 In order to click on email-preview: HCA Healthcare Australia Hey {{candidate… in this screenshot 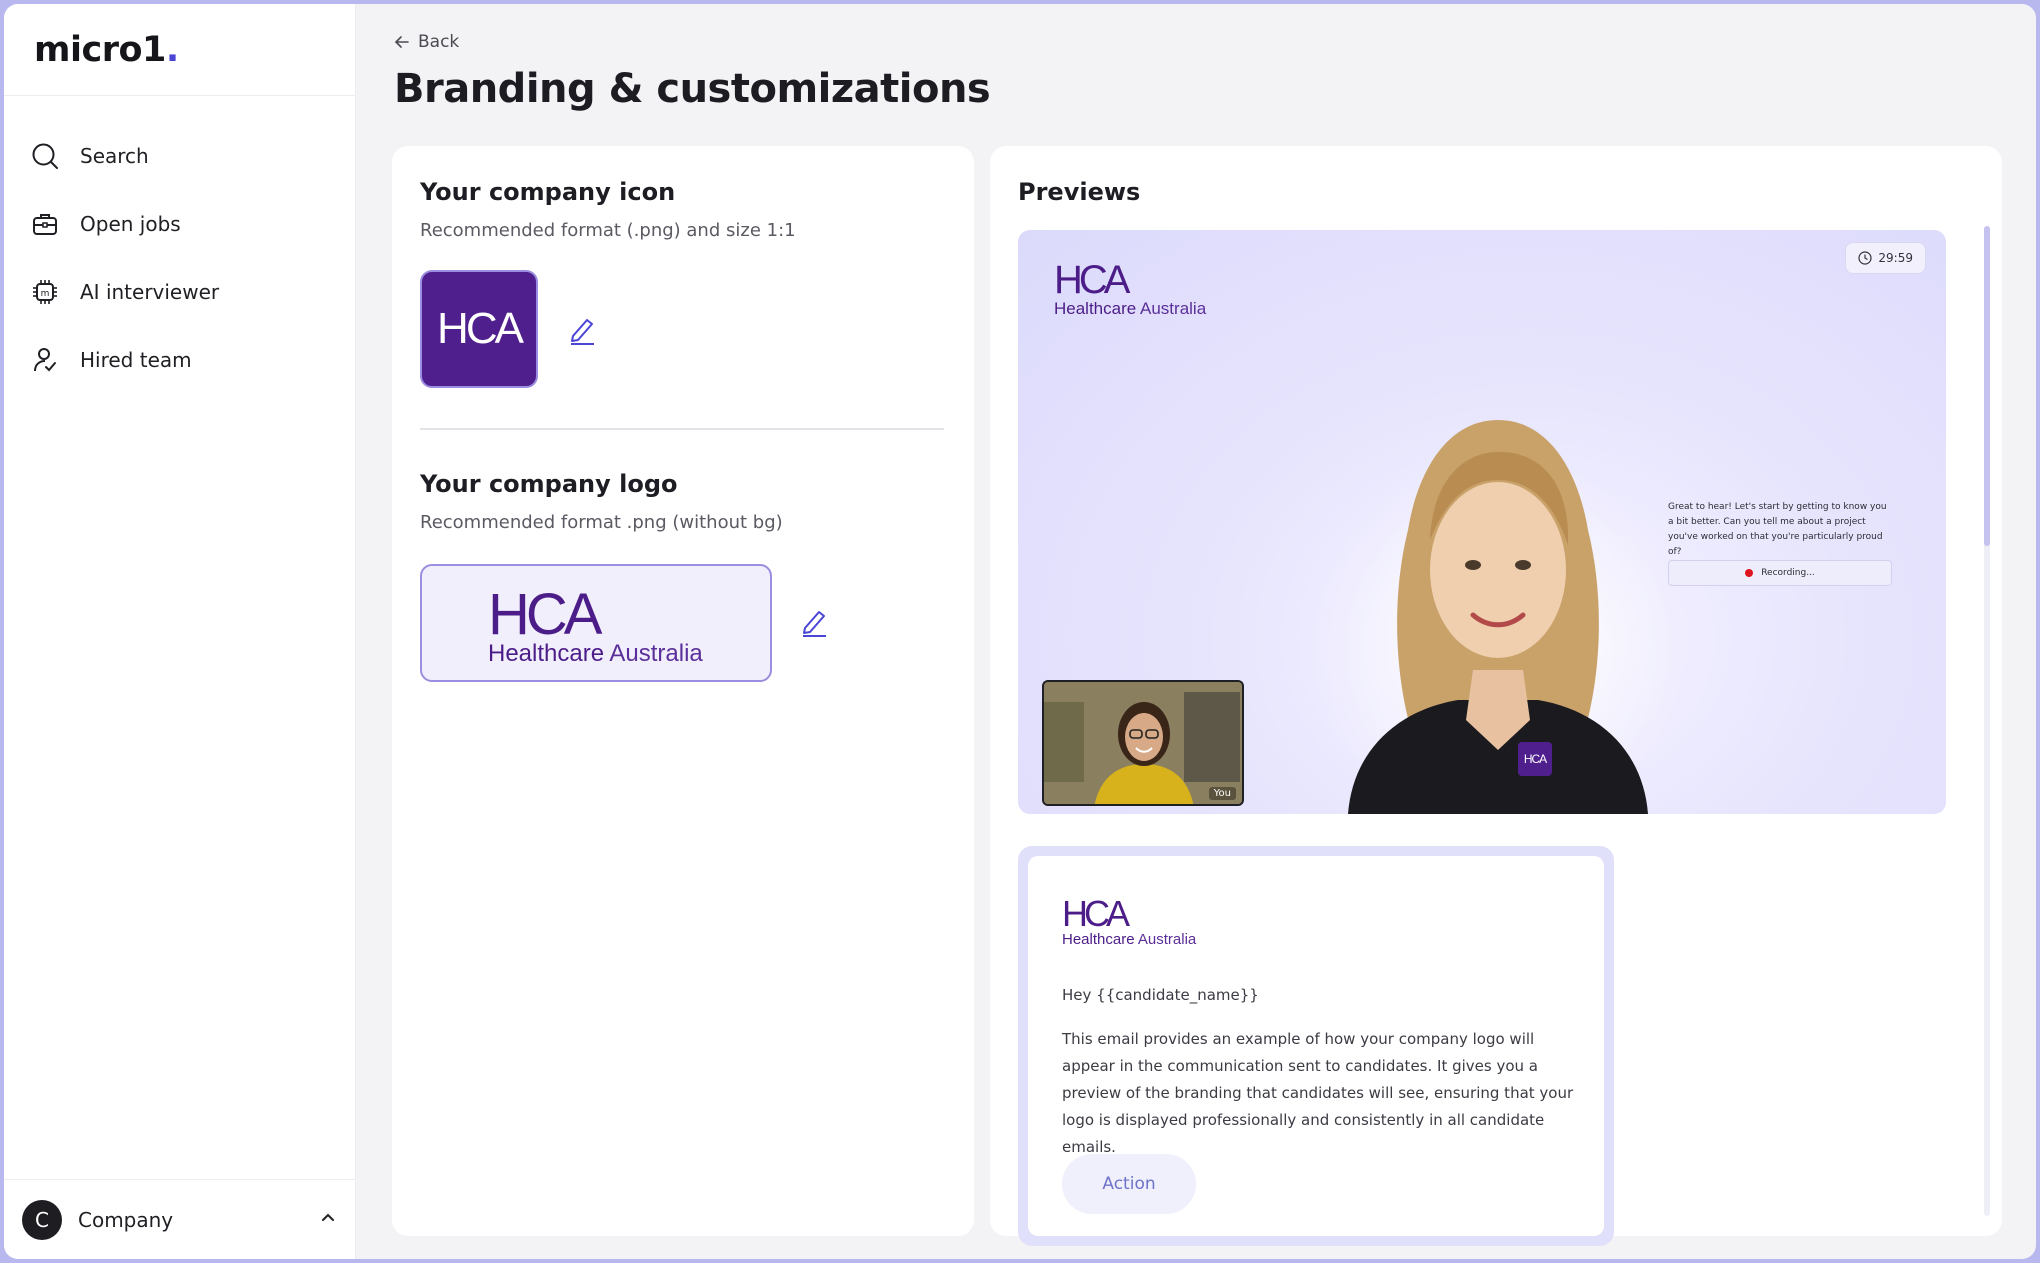, I will do `click(1316, 1046)`.